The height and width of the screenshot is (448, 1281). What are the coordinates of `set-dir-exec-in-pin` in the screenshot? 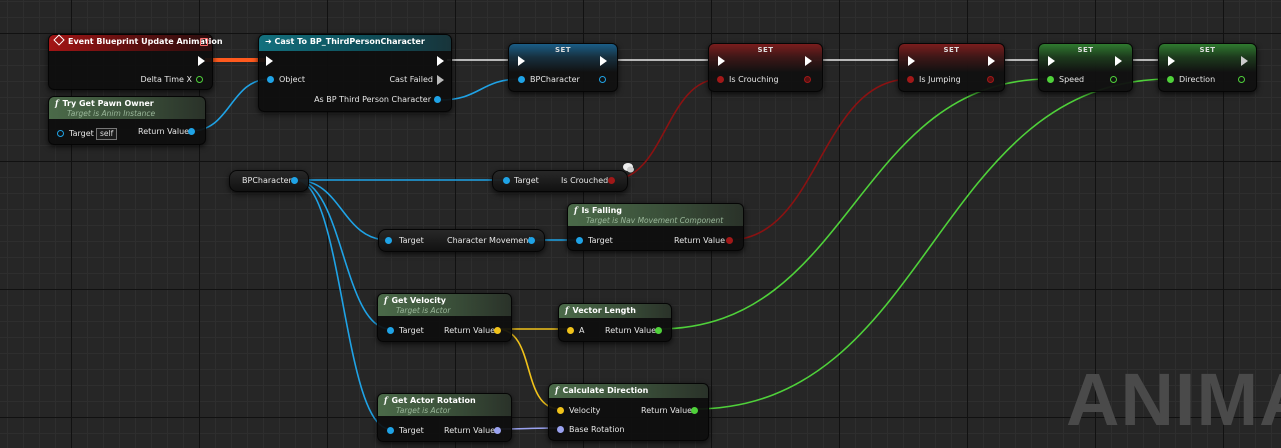 It's located at (1171, 61).